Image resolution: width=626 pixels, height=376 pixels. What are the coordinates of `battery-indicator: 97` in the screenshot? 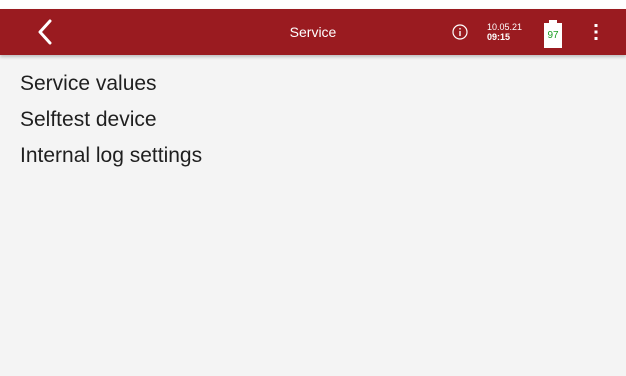 It's located at (553, 34).